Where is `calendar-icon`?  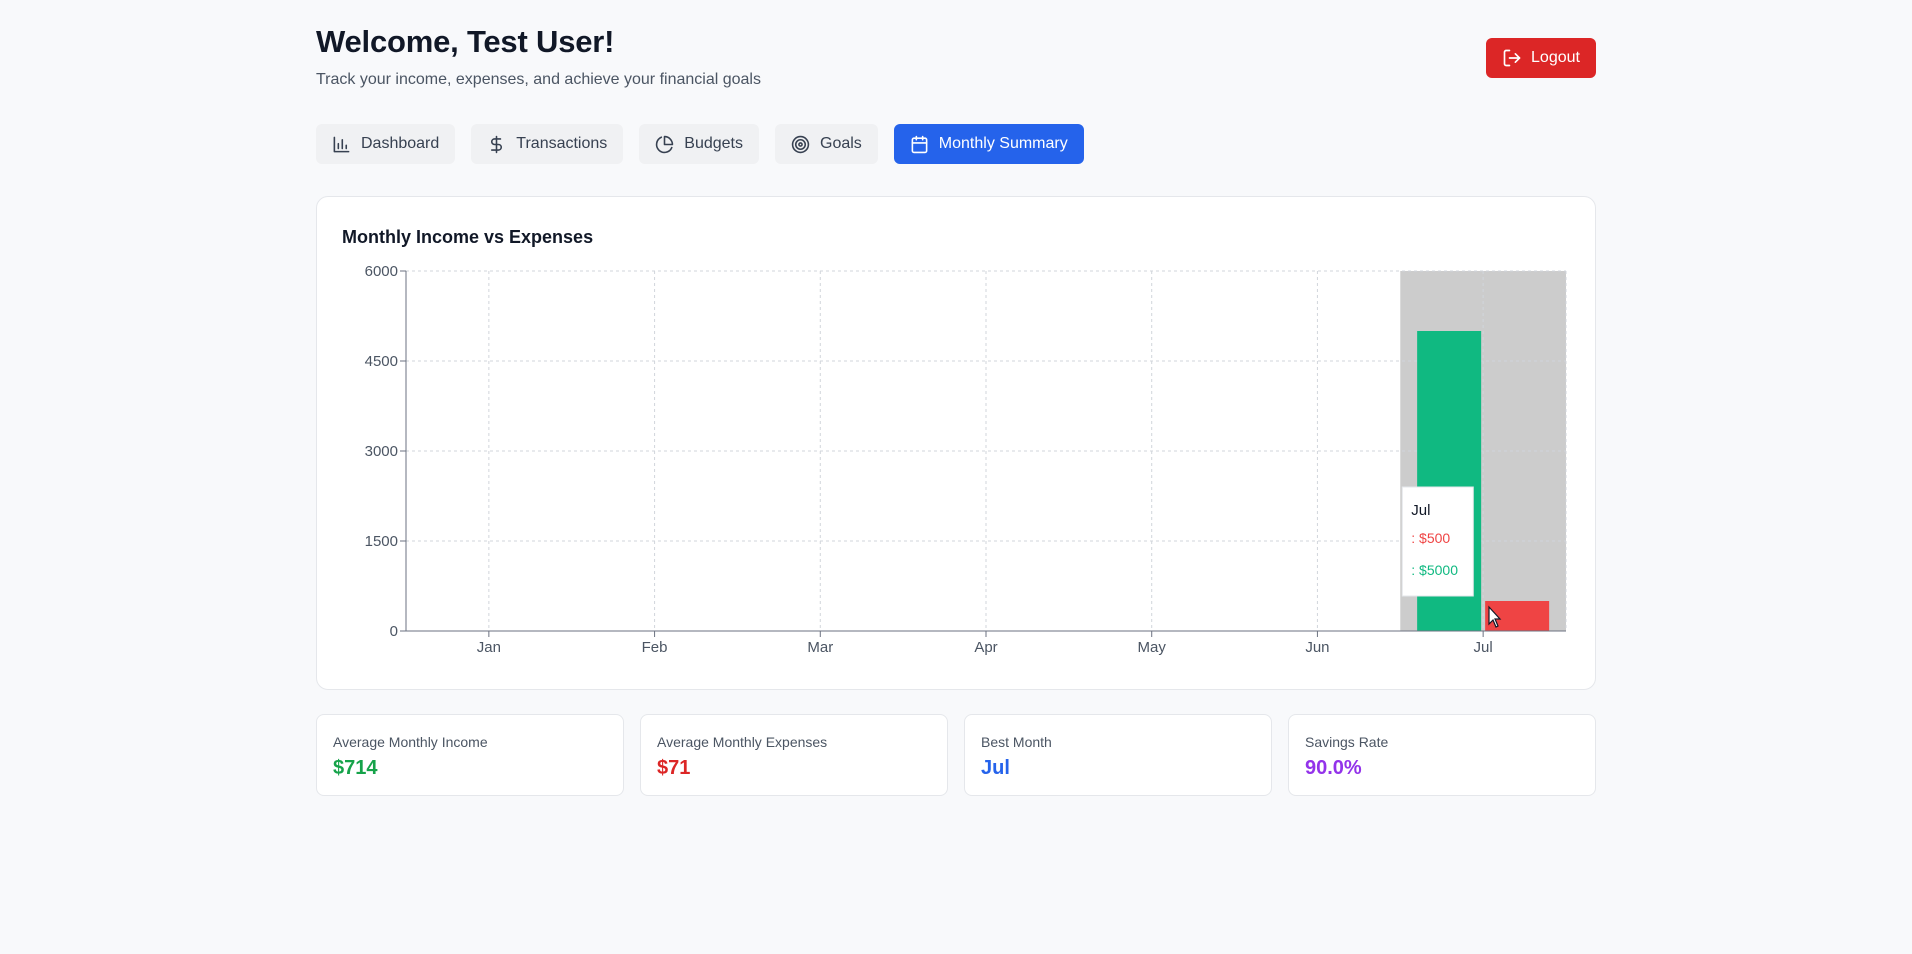
calendar-icon is located at coordinates (919, 144).